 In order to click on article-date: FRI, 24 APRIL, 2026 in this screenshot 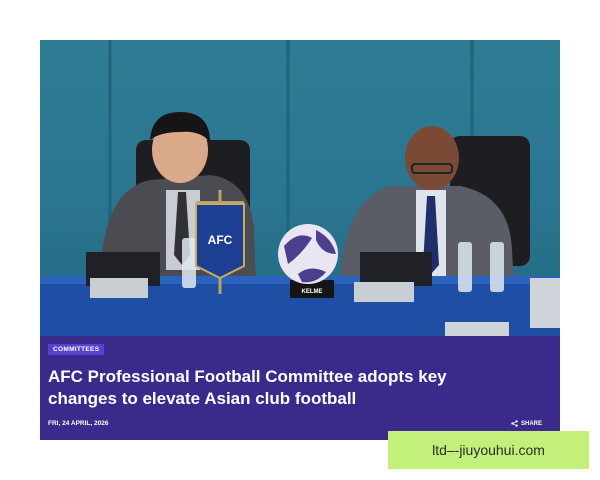, I will do `click(78, 423)`.